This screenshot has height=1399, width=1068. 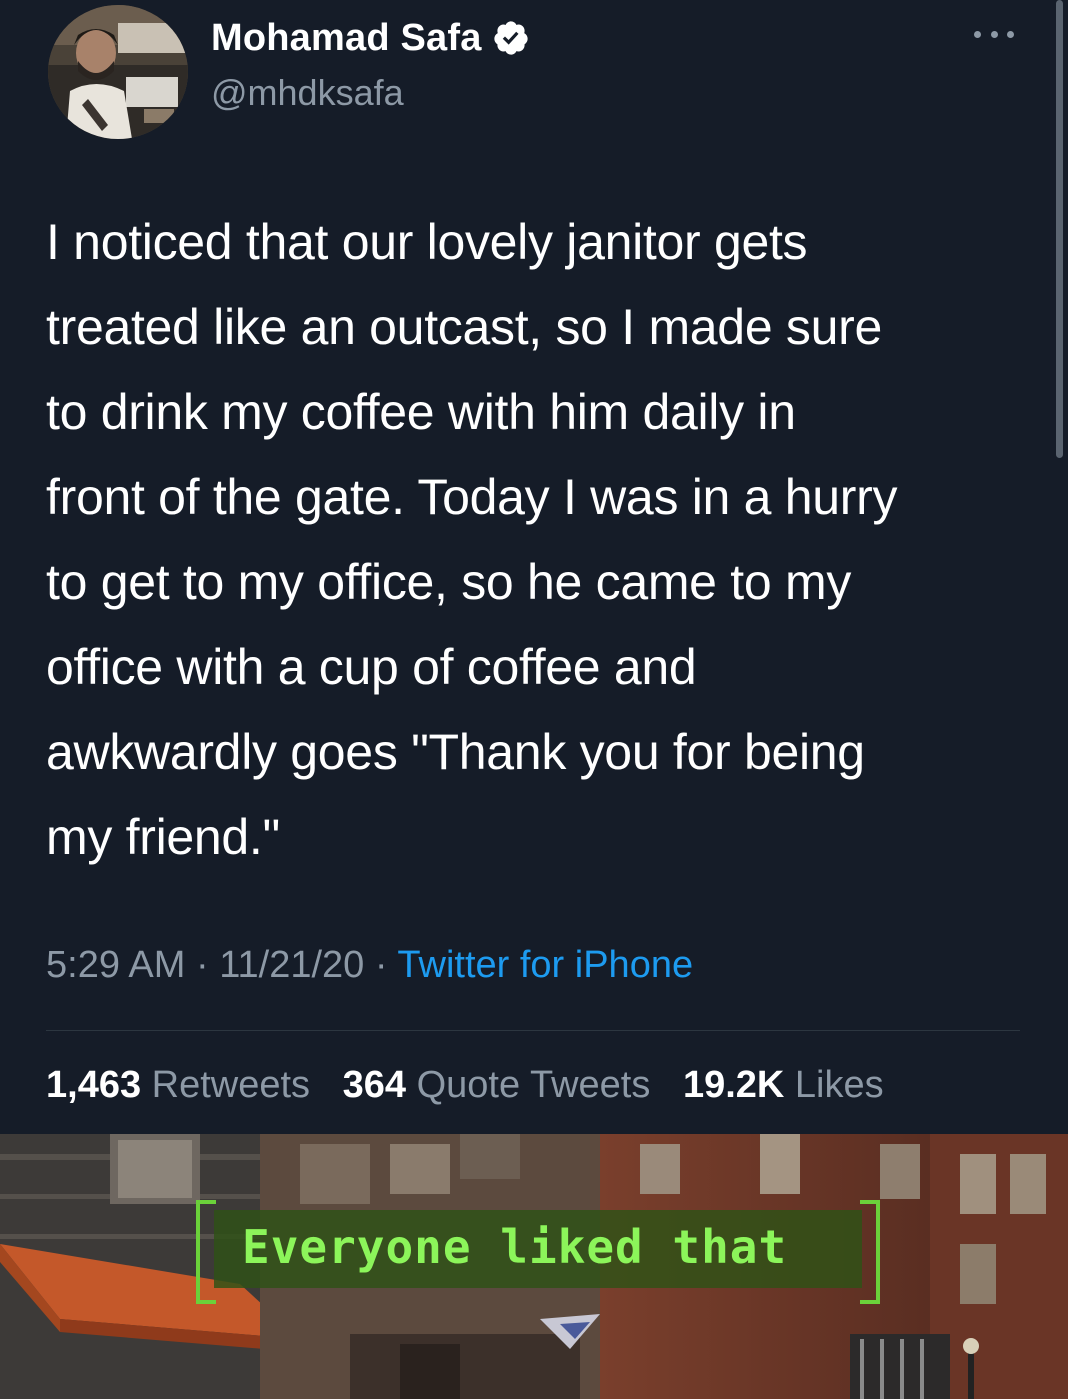 I want to click on caption-text: Everyone liked that, so click(x=515, y=1247).